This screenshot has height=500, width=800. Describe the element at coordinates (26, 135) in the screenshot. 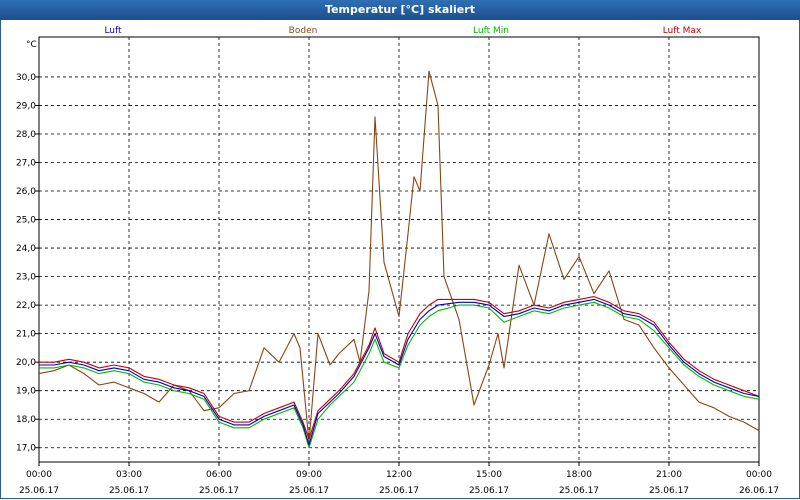

I see `y-tick-label: 28,0` at that location.